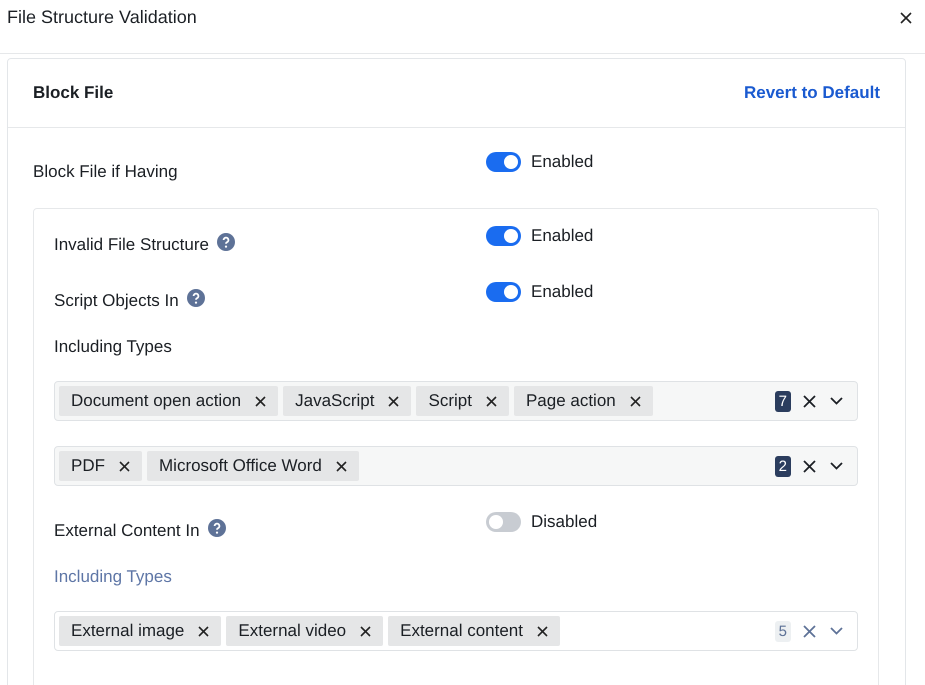  What do you see at coordinates (812, 93) in the screenshot?
I see `revert-link: Revert to Default` at bounding box center [812, 93].